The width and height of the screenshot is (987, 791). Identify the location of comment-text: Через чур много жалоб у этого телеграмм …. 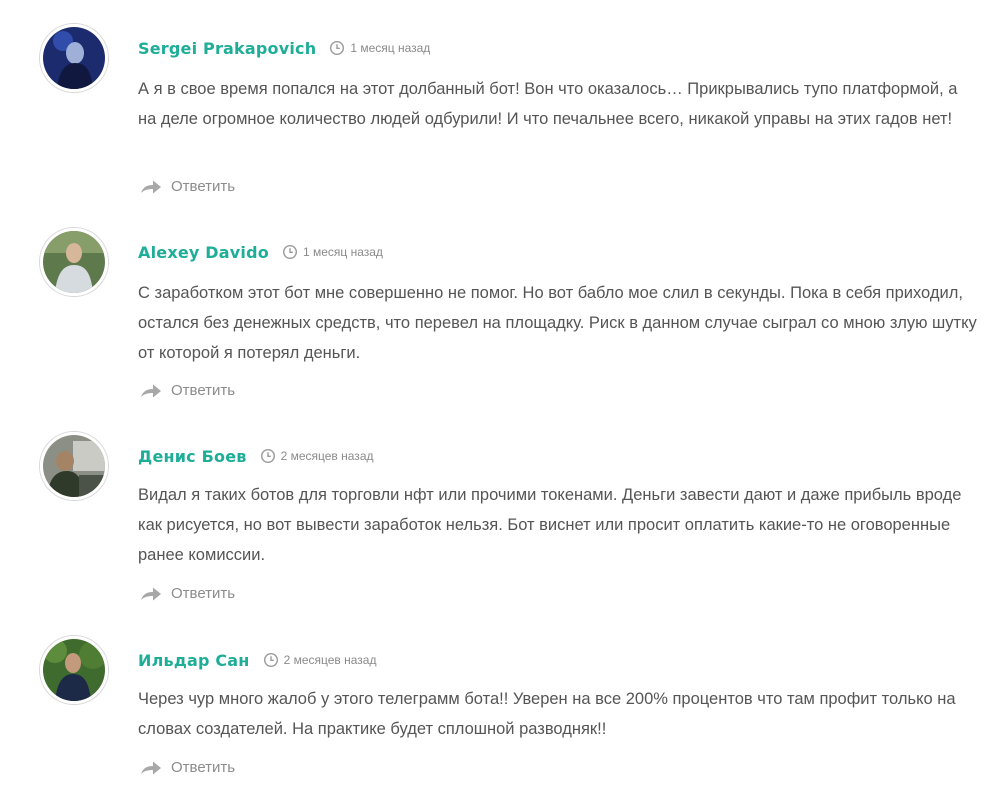
(547, 714).